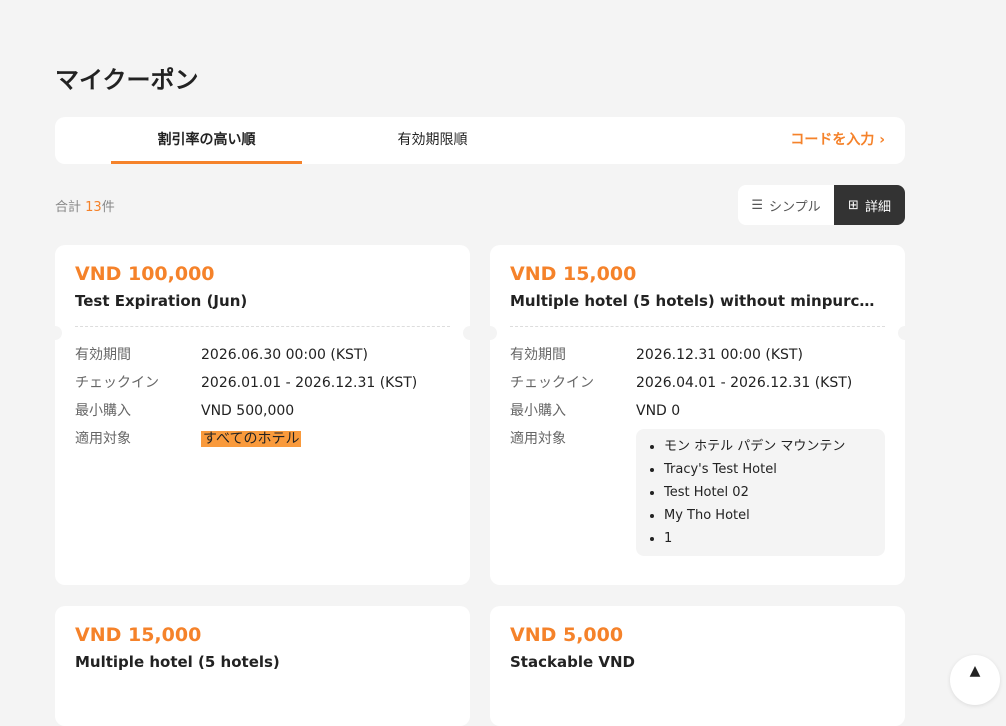  What do you see at coordinates (127, 80) in the screenshot?
I see `page-title: マイクーポン` at bounding box center [127, 80].